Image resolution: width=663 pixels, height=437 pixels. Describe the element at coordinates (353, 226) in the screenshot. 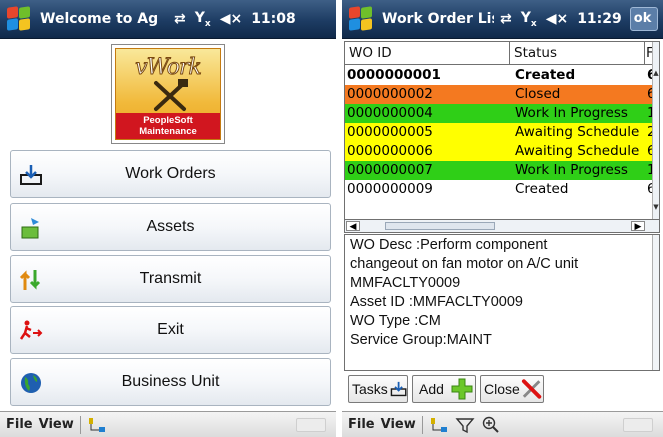

I see `scroll-left-icon: ◀` at that location.